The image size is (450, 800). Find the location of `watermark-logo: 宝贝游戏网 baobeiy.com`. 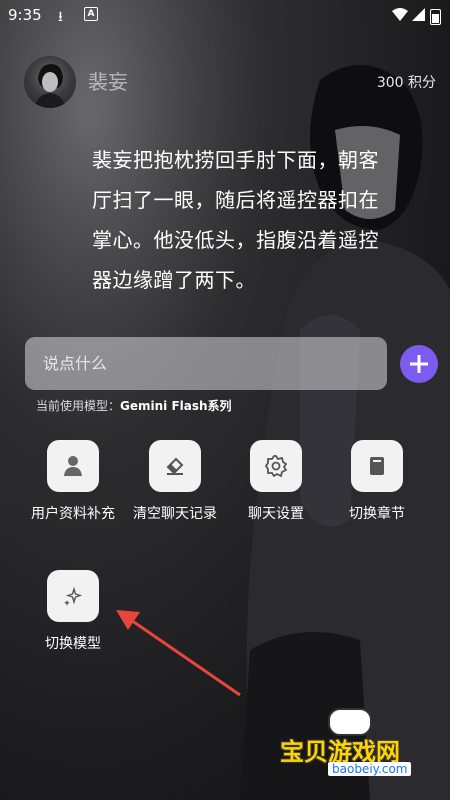

watermark-logo: 宝贝游戏网 baobeiy.com is located at coordinates (358, 746).